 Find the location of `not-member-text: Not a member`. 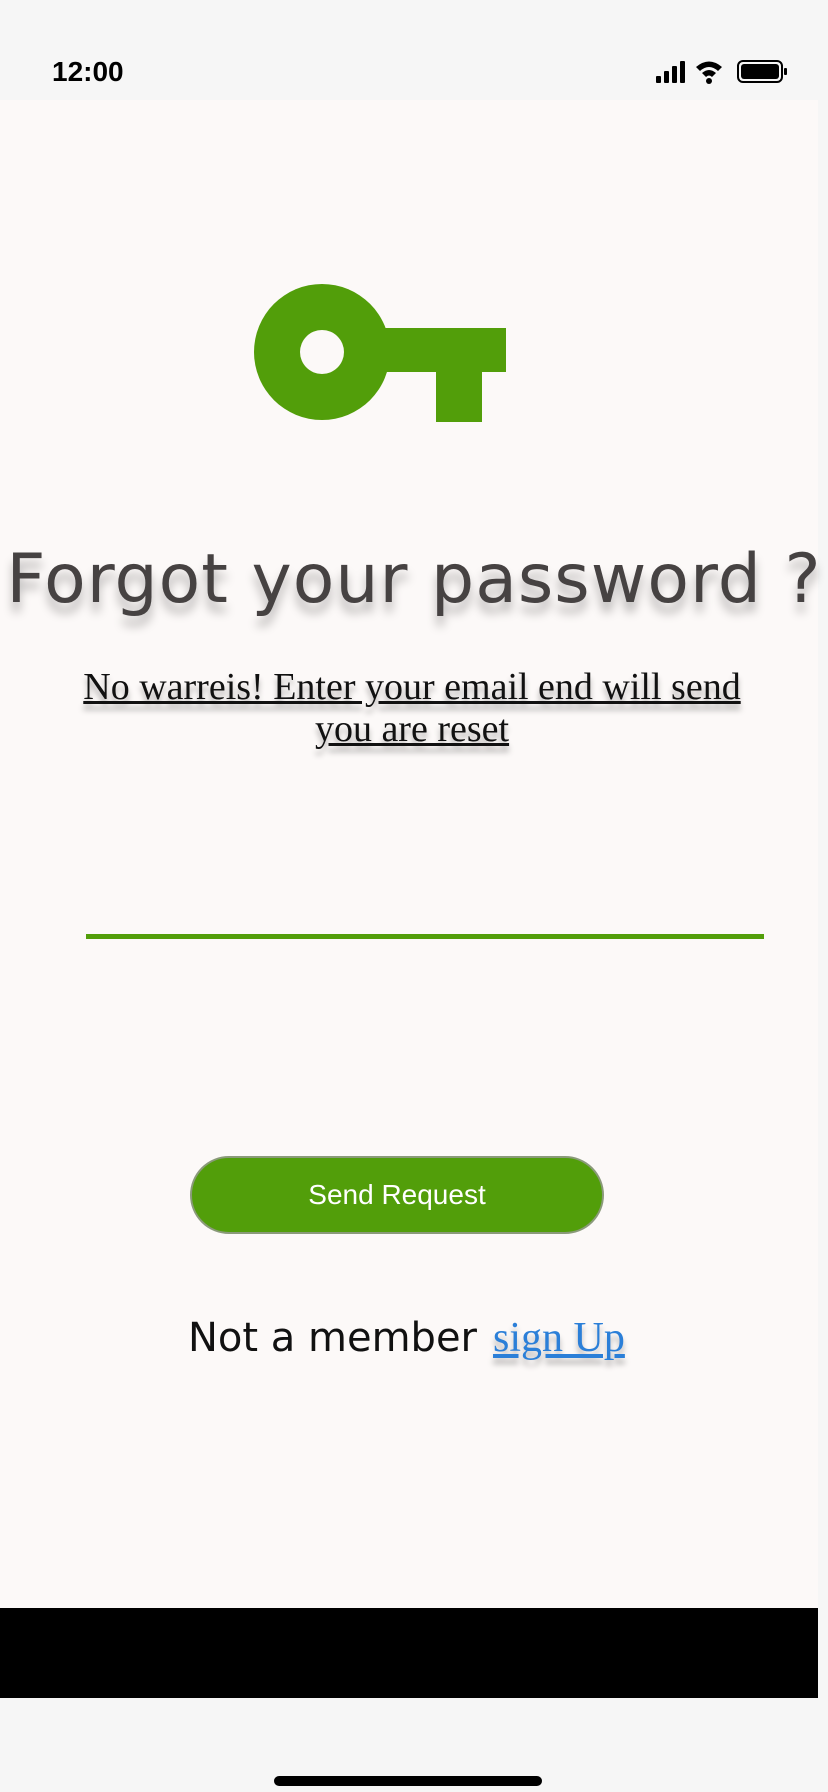

not-member-text: Not a member is located at coordinates (333, 1338).